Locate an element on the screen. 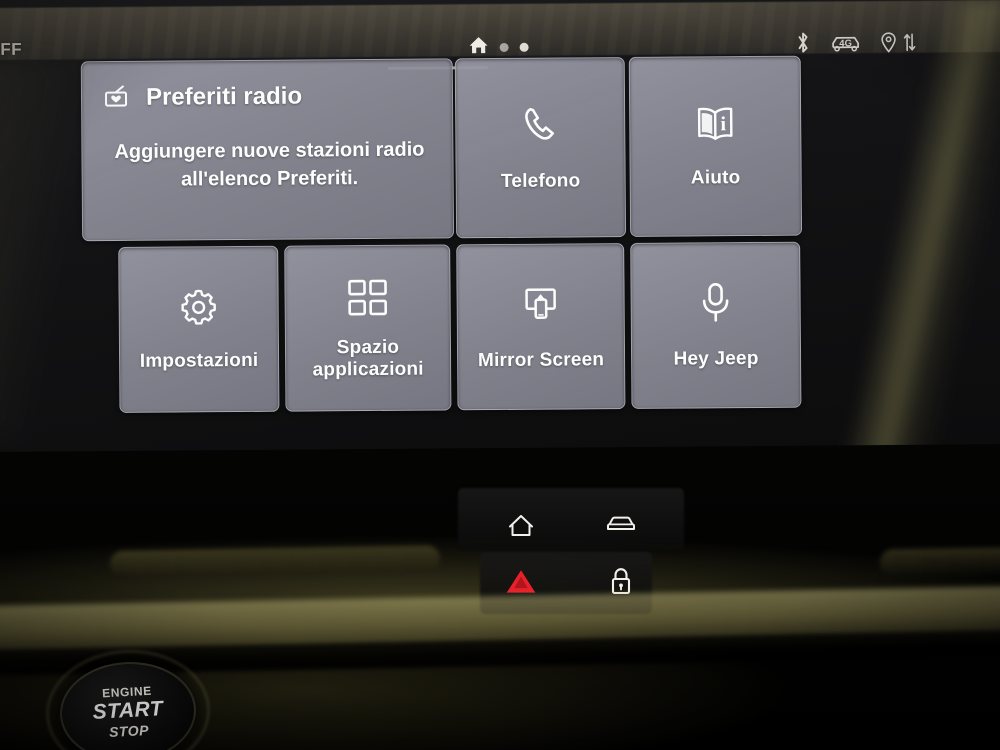  engine-label-line3: STOP is located at coordinates (129, 731).